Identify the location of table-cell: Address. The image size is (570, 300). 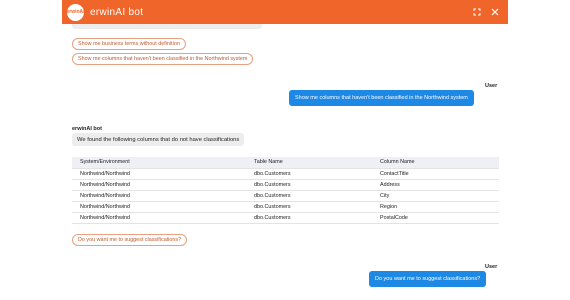
(435, 184).